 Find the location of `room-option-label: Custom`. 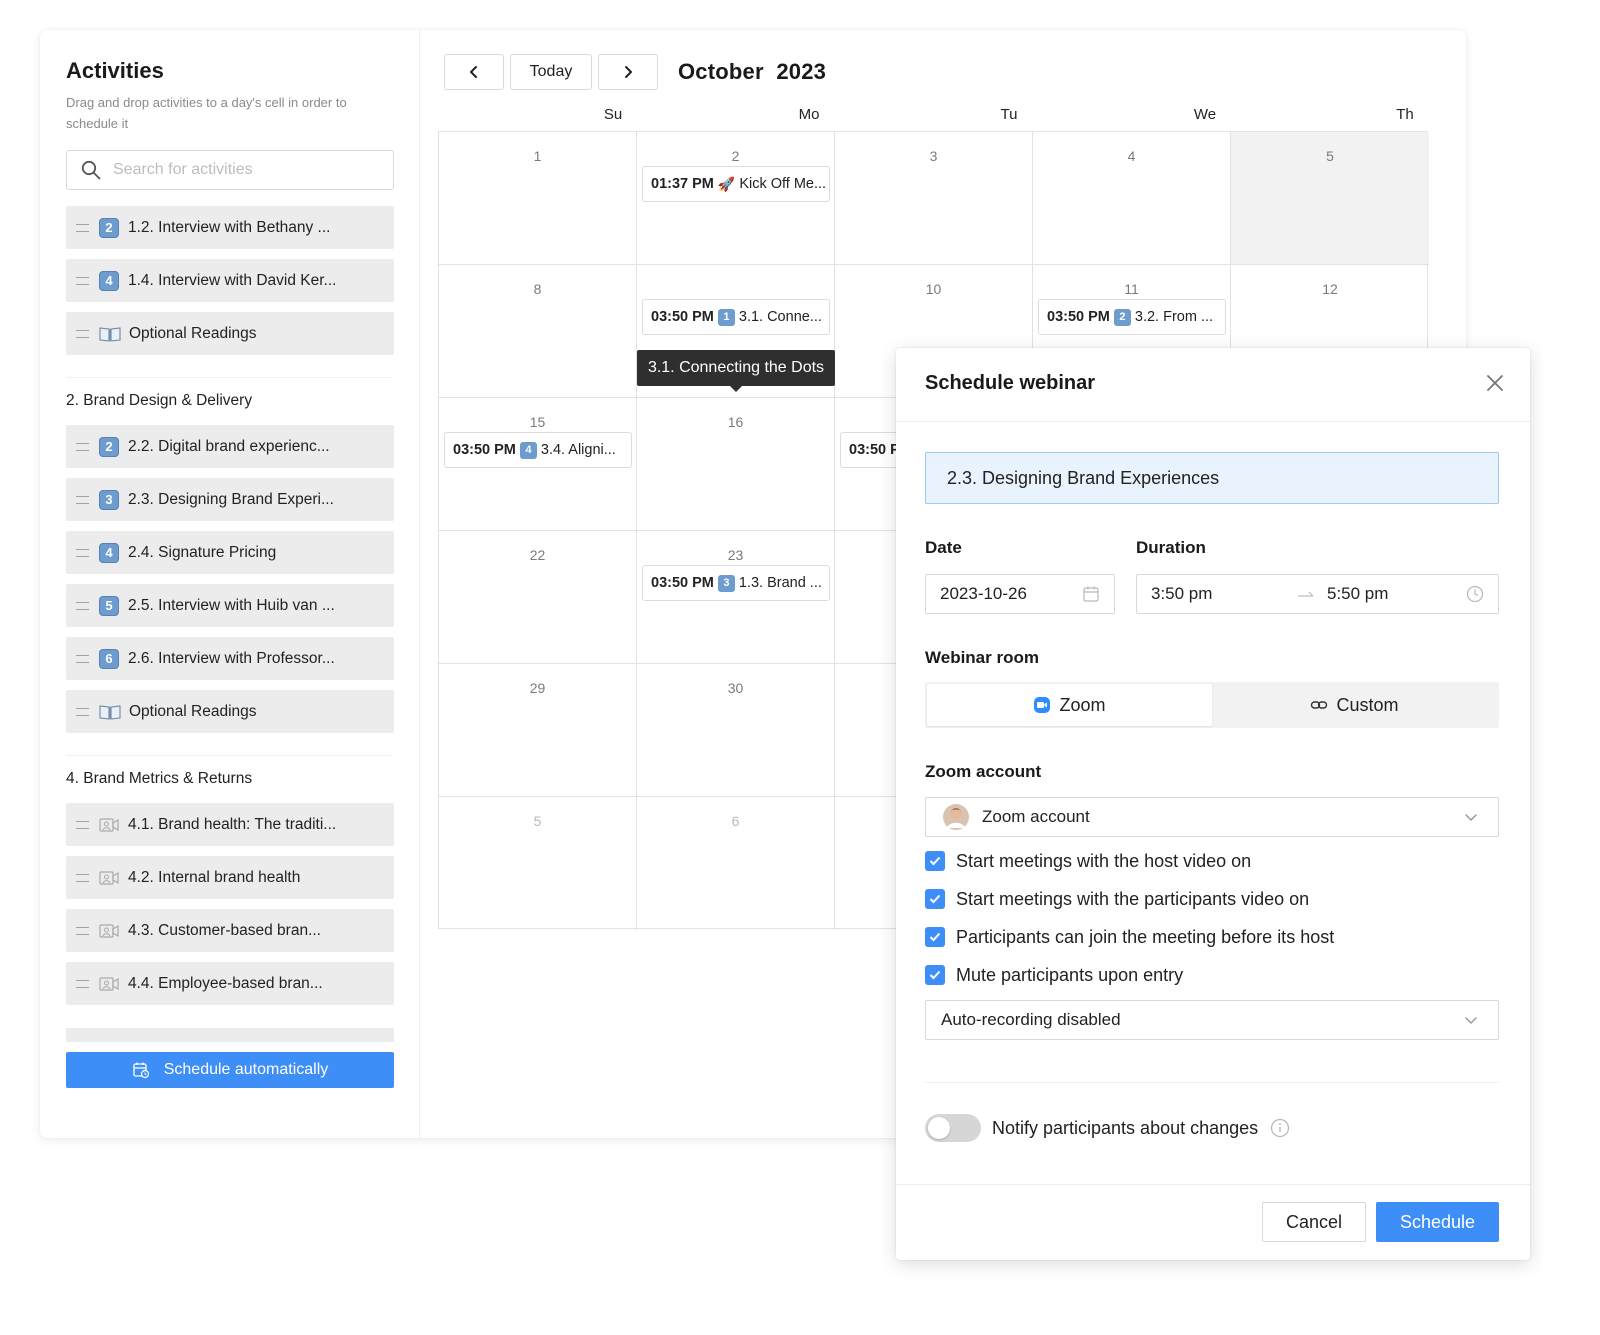

room-option-label: Custom is located at coordinates (1367, 704).